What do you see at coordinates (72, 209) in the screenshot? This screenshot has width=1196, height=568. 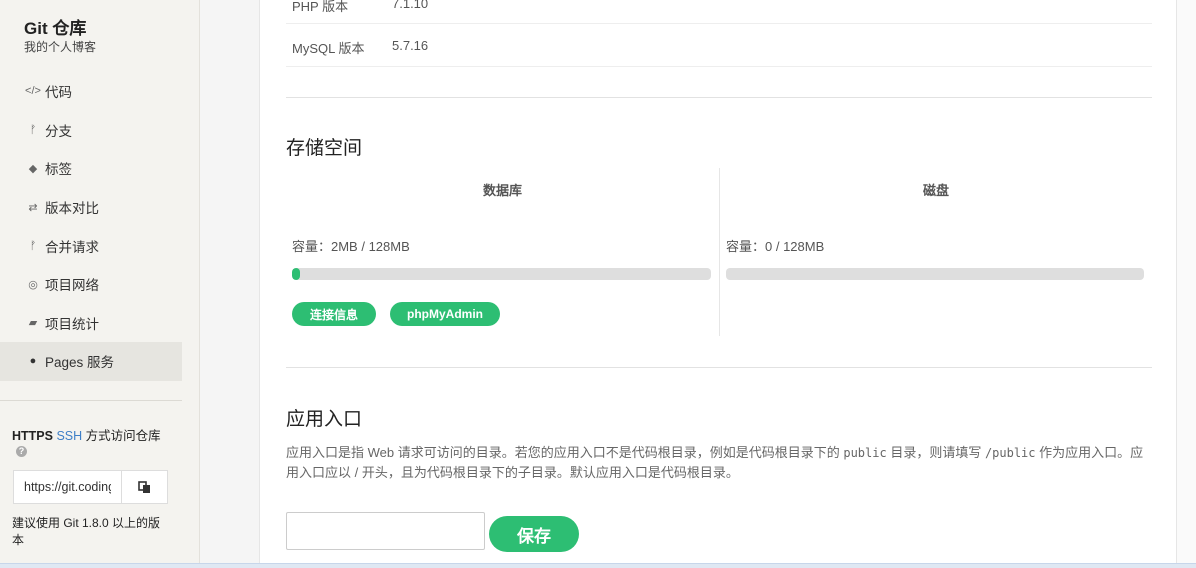 I see `sidebar-item-label: 版本对比` at bounding box center [72, 209].